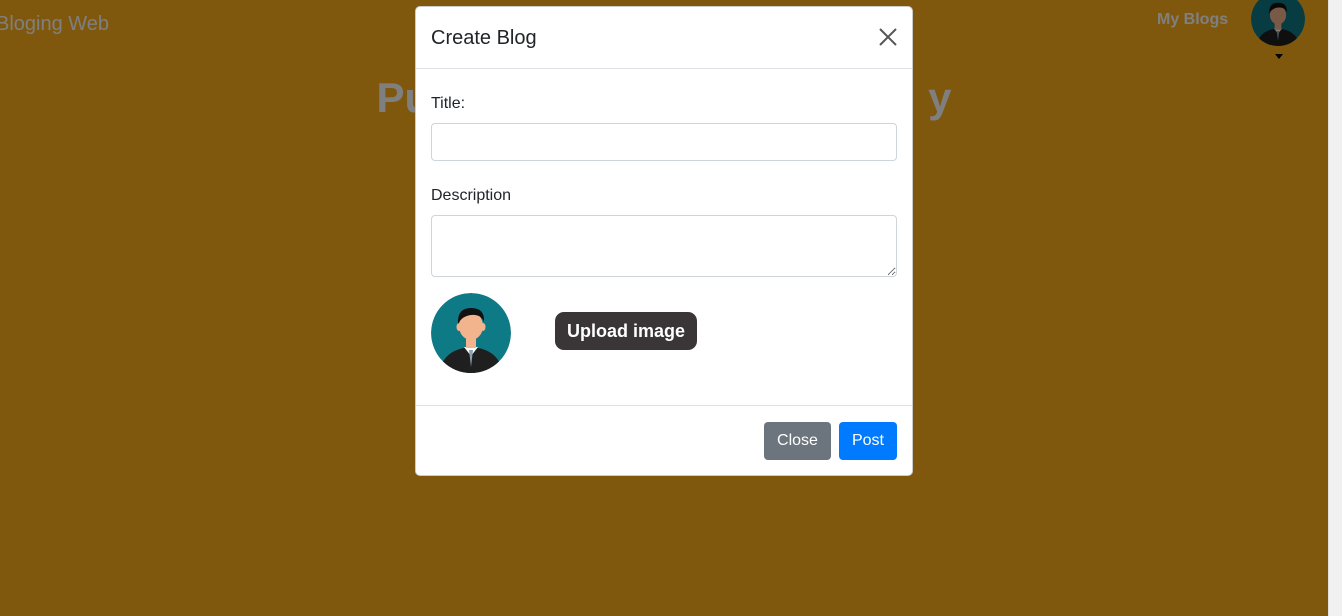 The width and height of the screenshot is (1342, 616). Describe the element at coordinates (664, 38) in the screenshot. I see `modal-header: Create Blog` at that location.